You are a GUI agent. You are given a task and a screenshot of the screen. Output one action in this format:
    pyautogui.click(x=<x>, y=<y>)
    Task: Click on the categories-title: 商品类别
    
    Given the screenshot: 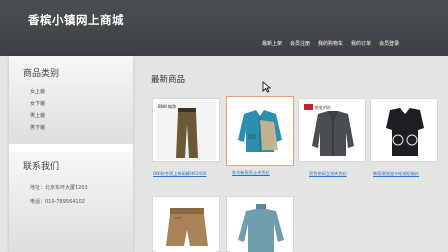 What is the action you would take?
    pyautogui.click(x=41, y=74)
    